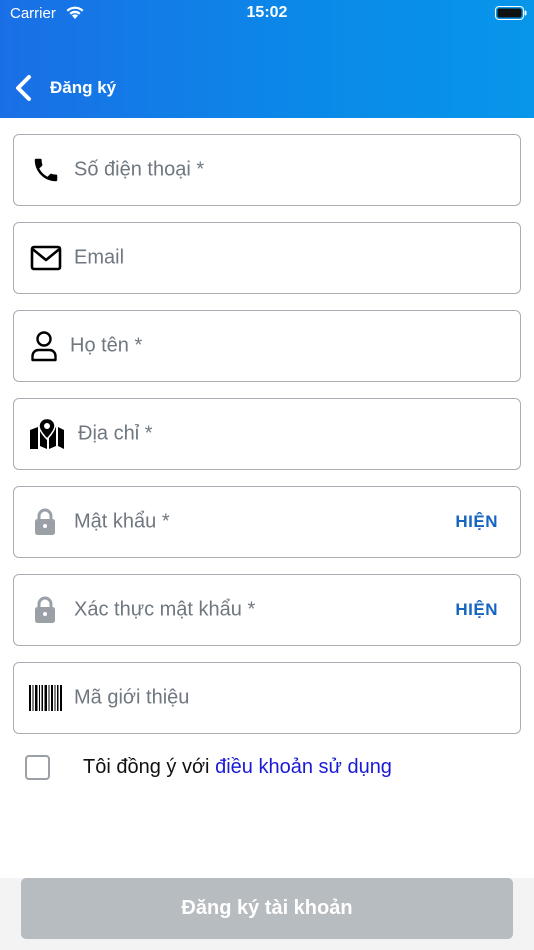  I want to click on password-placeholder: Mật khẩu *, so click(122, 521).